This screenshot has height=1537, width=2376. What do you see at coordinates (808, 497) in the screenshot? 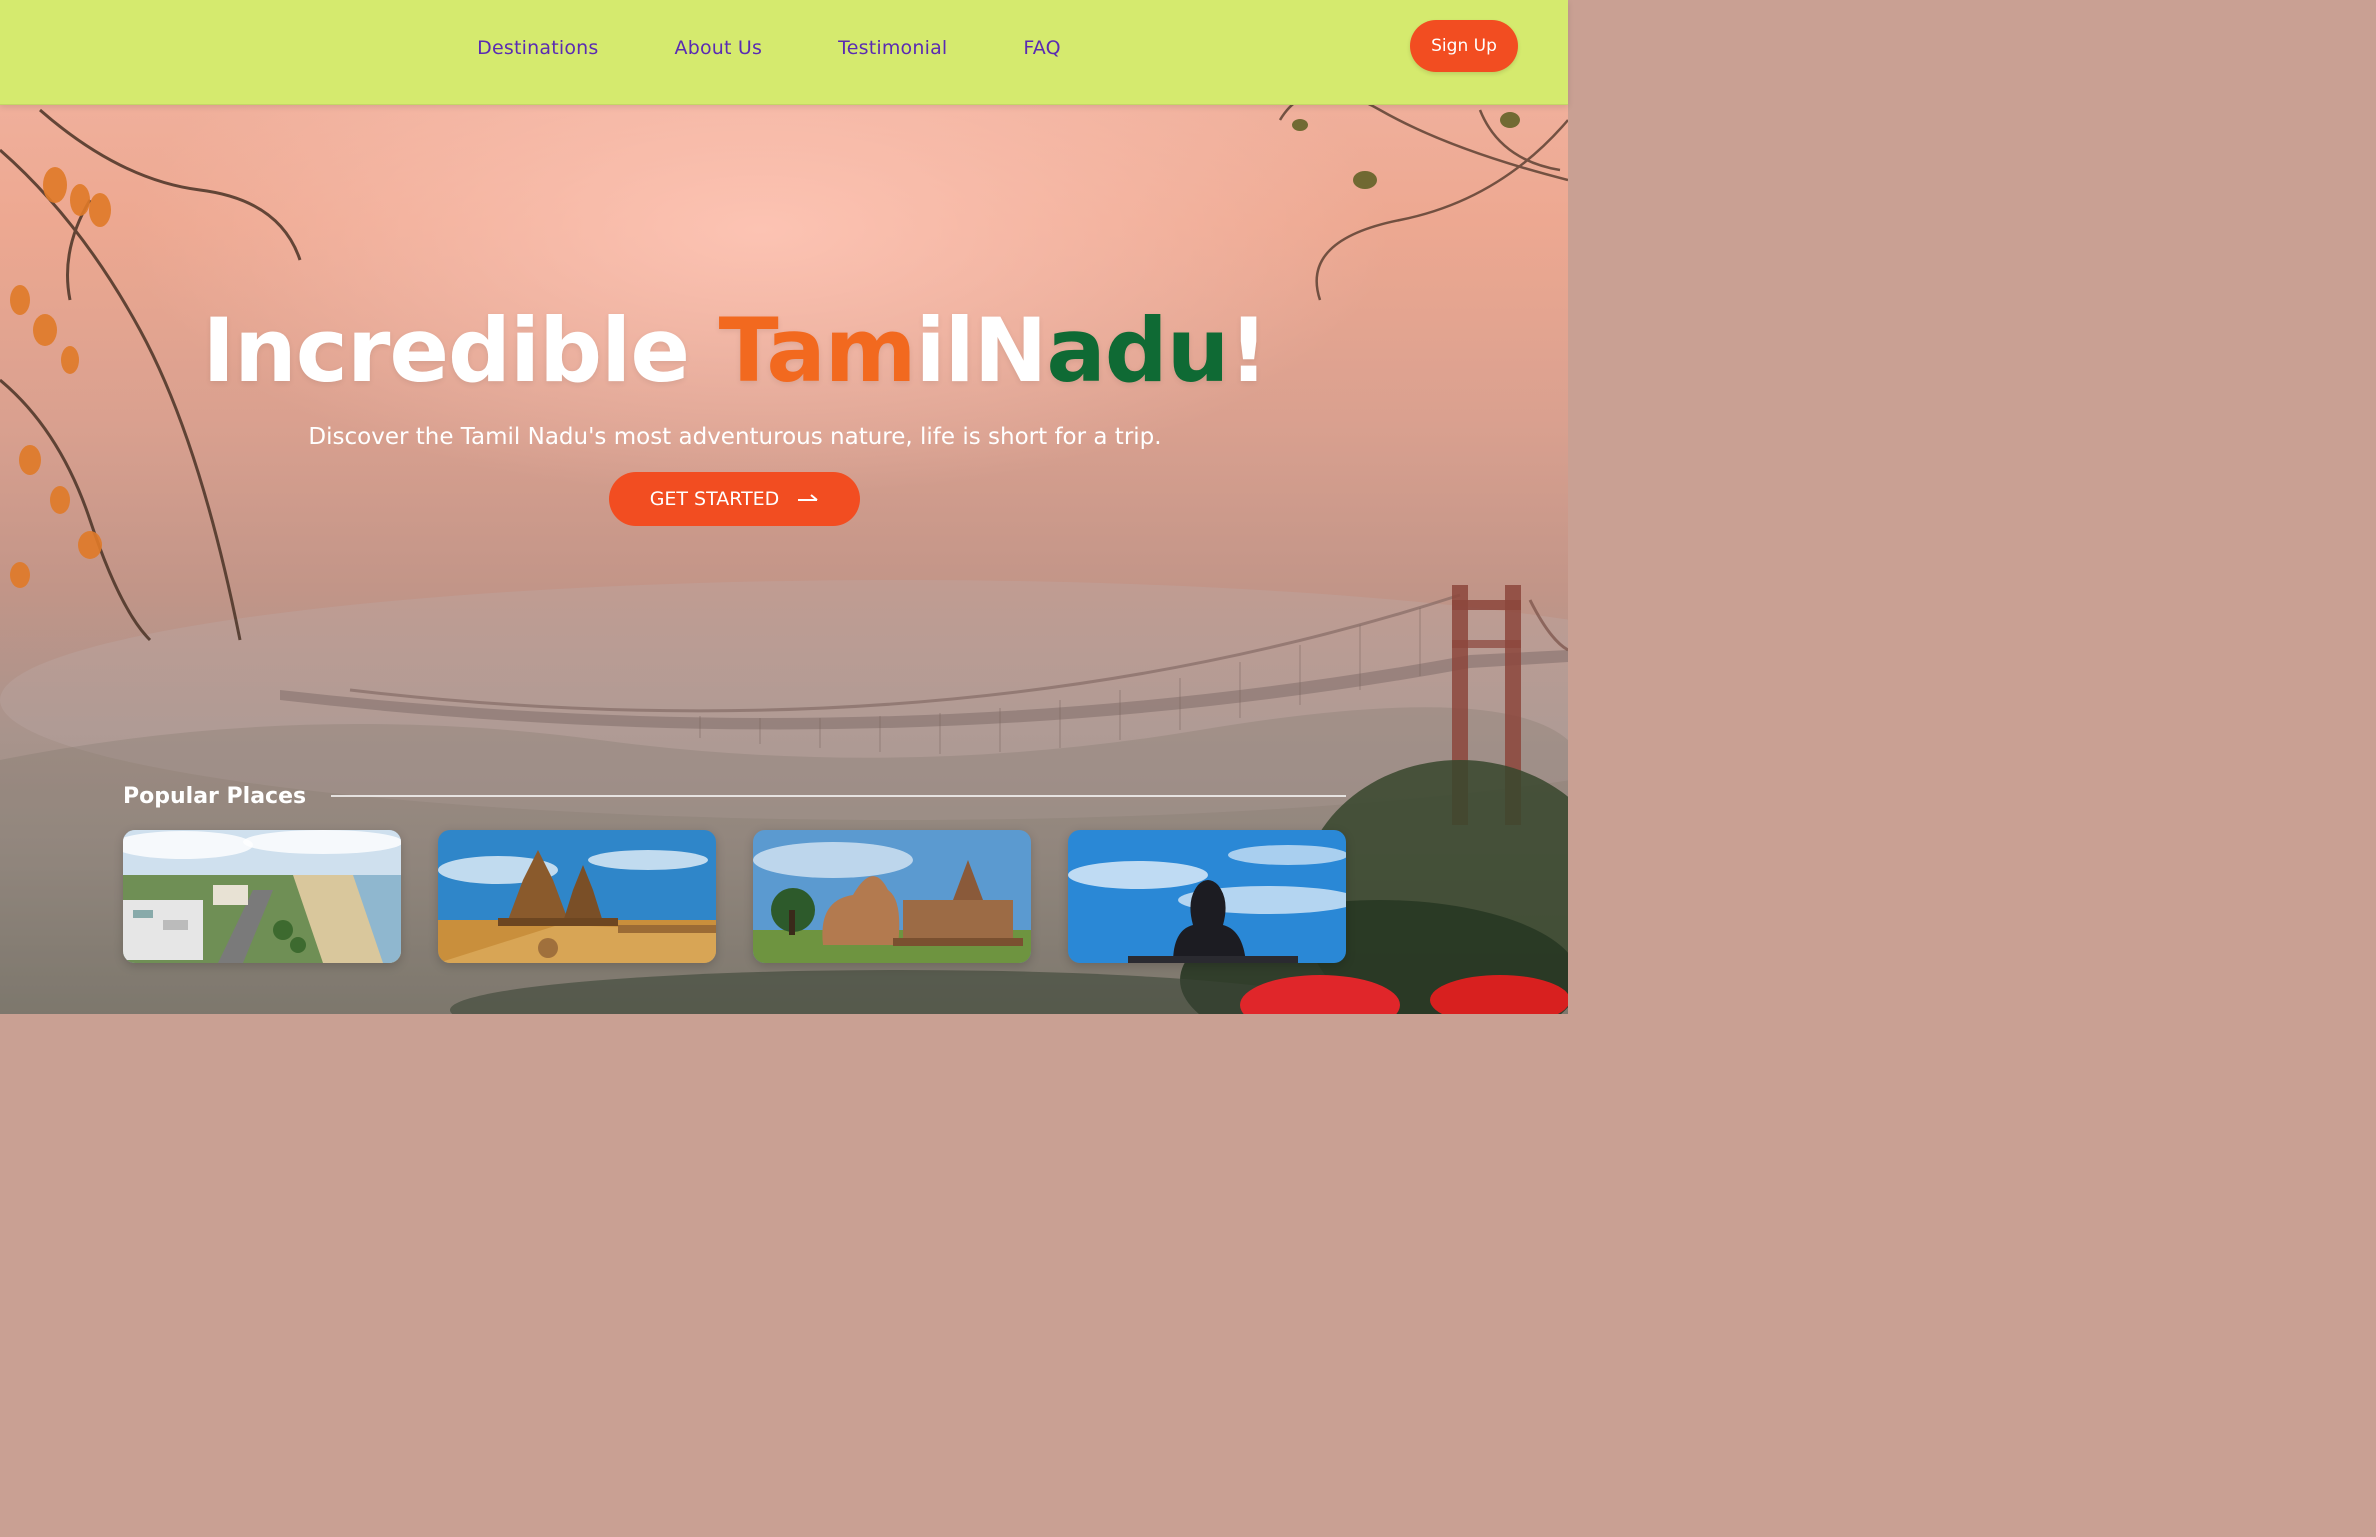
I see `arrow-right-icon` at bounding box center [808, 497].